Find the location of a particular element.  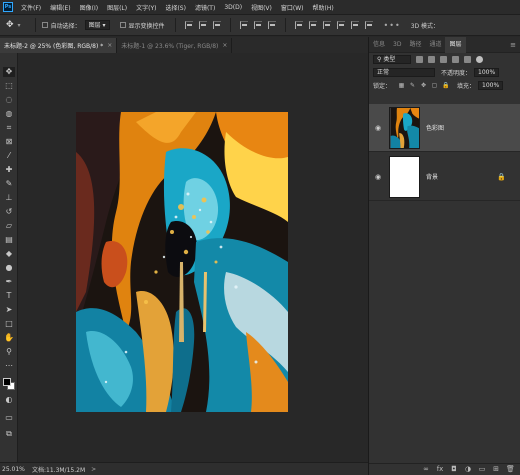

auto-select-dropdown: 图层 ▾ is located at coordinates (97, 25).